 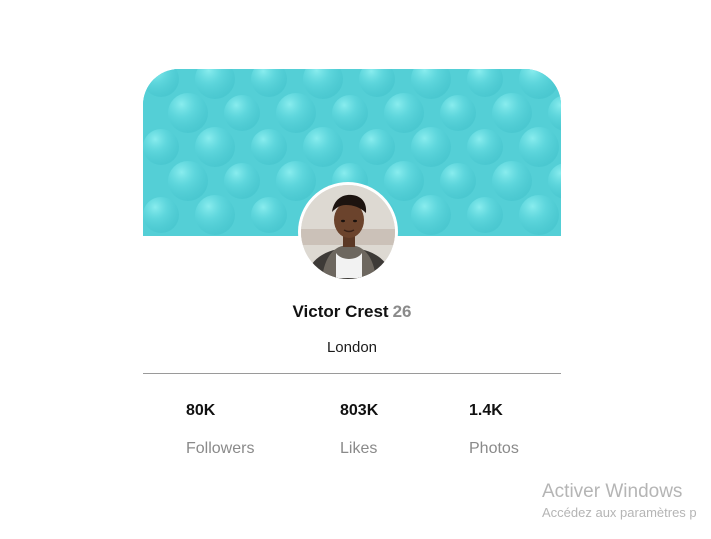 I want to click on followers-count: 80K, so click(x=201, y=410).